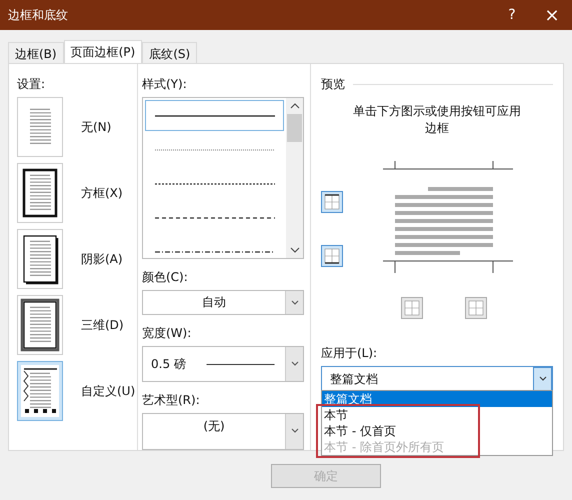 The image size is (572, 500). What do you see at coordinates (294, 128) in the screenshot?
I see `scroll-thumb` at bounding box center [294, 128].